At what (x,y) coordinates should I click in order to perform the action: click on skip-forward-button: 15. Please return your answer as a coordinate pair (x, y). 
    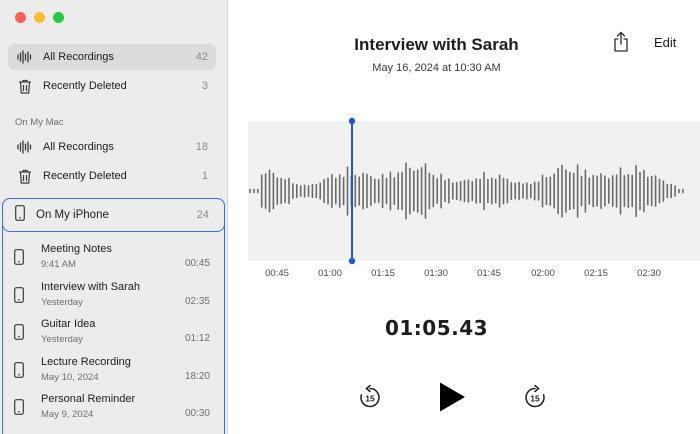
    Looking at the image, I should click on (535, 397).